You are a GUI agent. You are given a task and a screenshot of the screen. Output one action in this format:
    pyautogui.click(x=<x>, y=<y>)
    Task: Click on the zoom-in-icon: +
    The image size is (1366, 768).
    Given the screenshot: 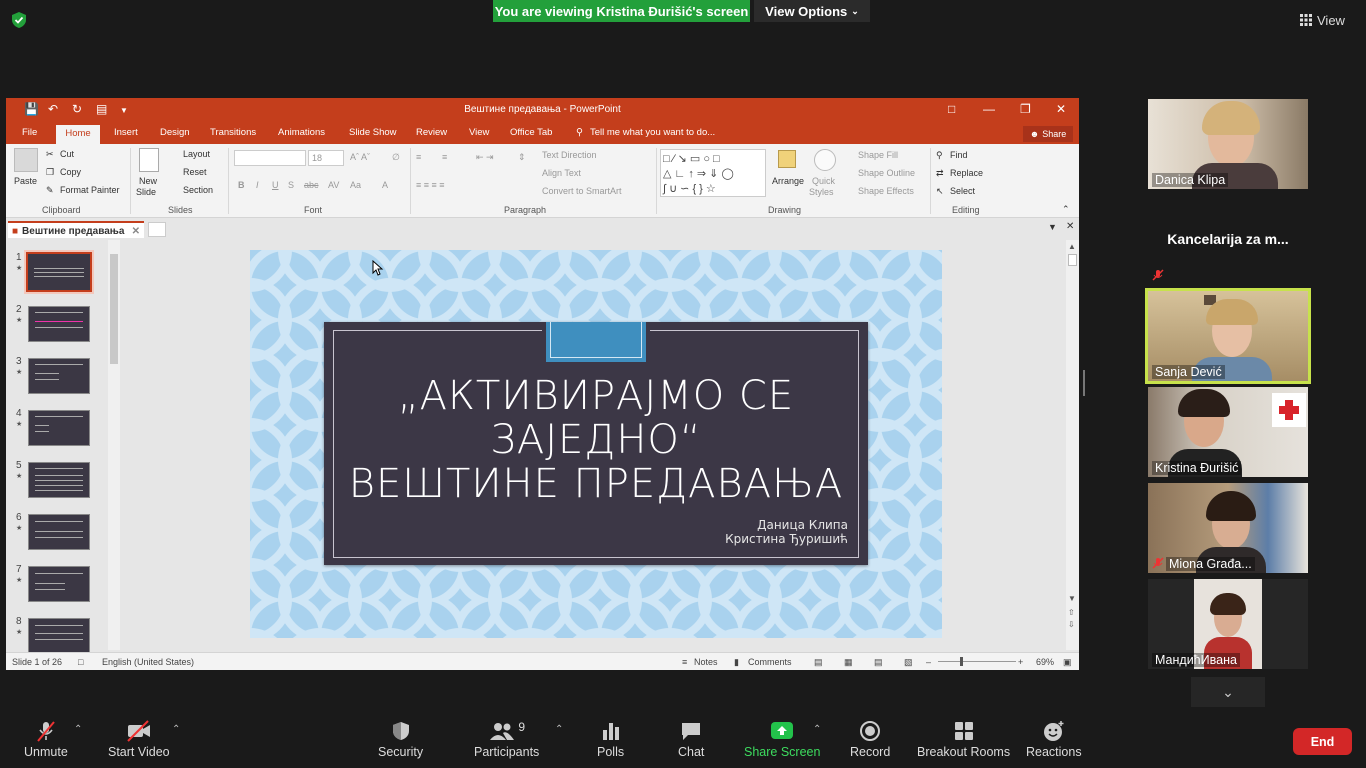 What is the action you would take?
    pyautogui.click(x=1020, y=662)
    